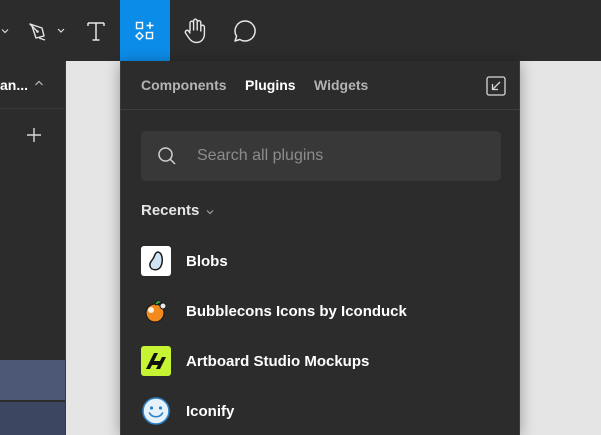  Describe the element at coordinates (210, 411) in the screenshot. I see `plugin-label: Iconify` at that location.